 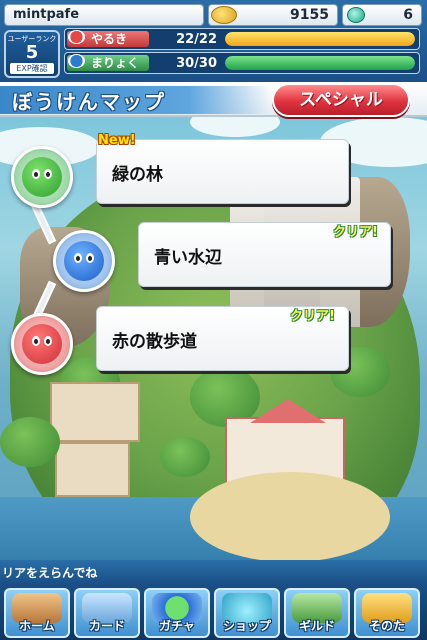 I want to click on green-puyo-node, so click(x=42, y=177).